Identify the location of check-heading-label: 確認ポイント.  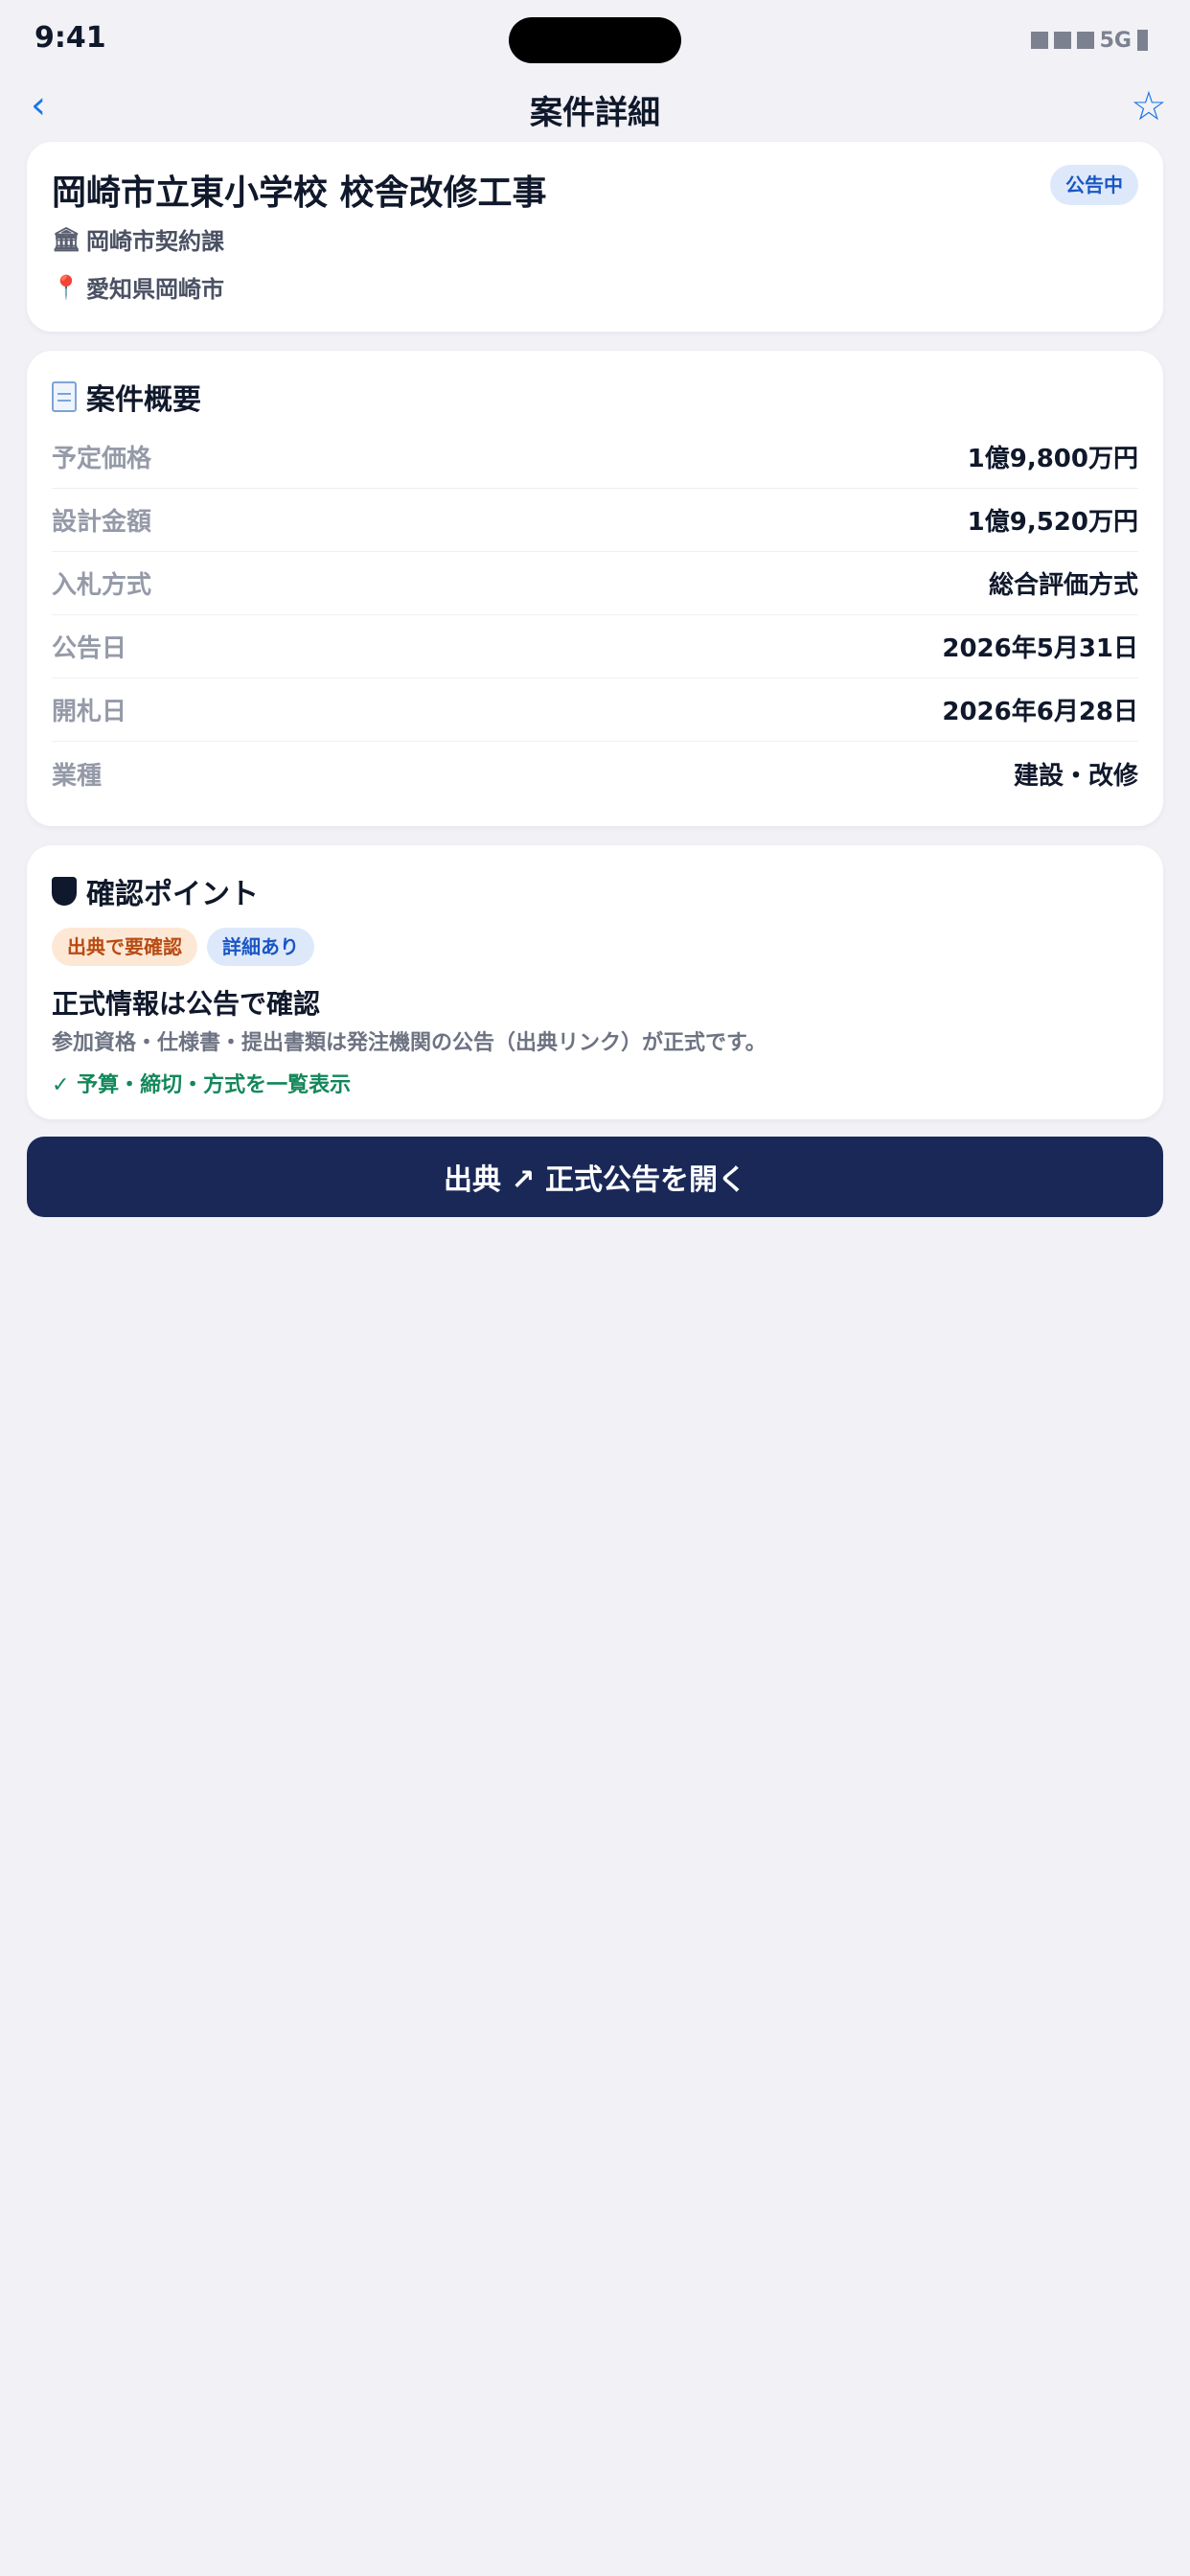
(172, 894).